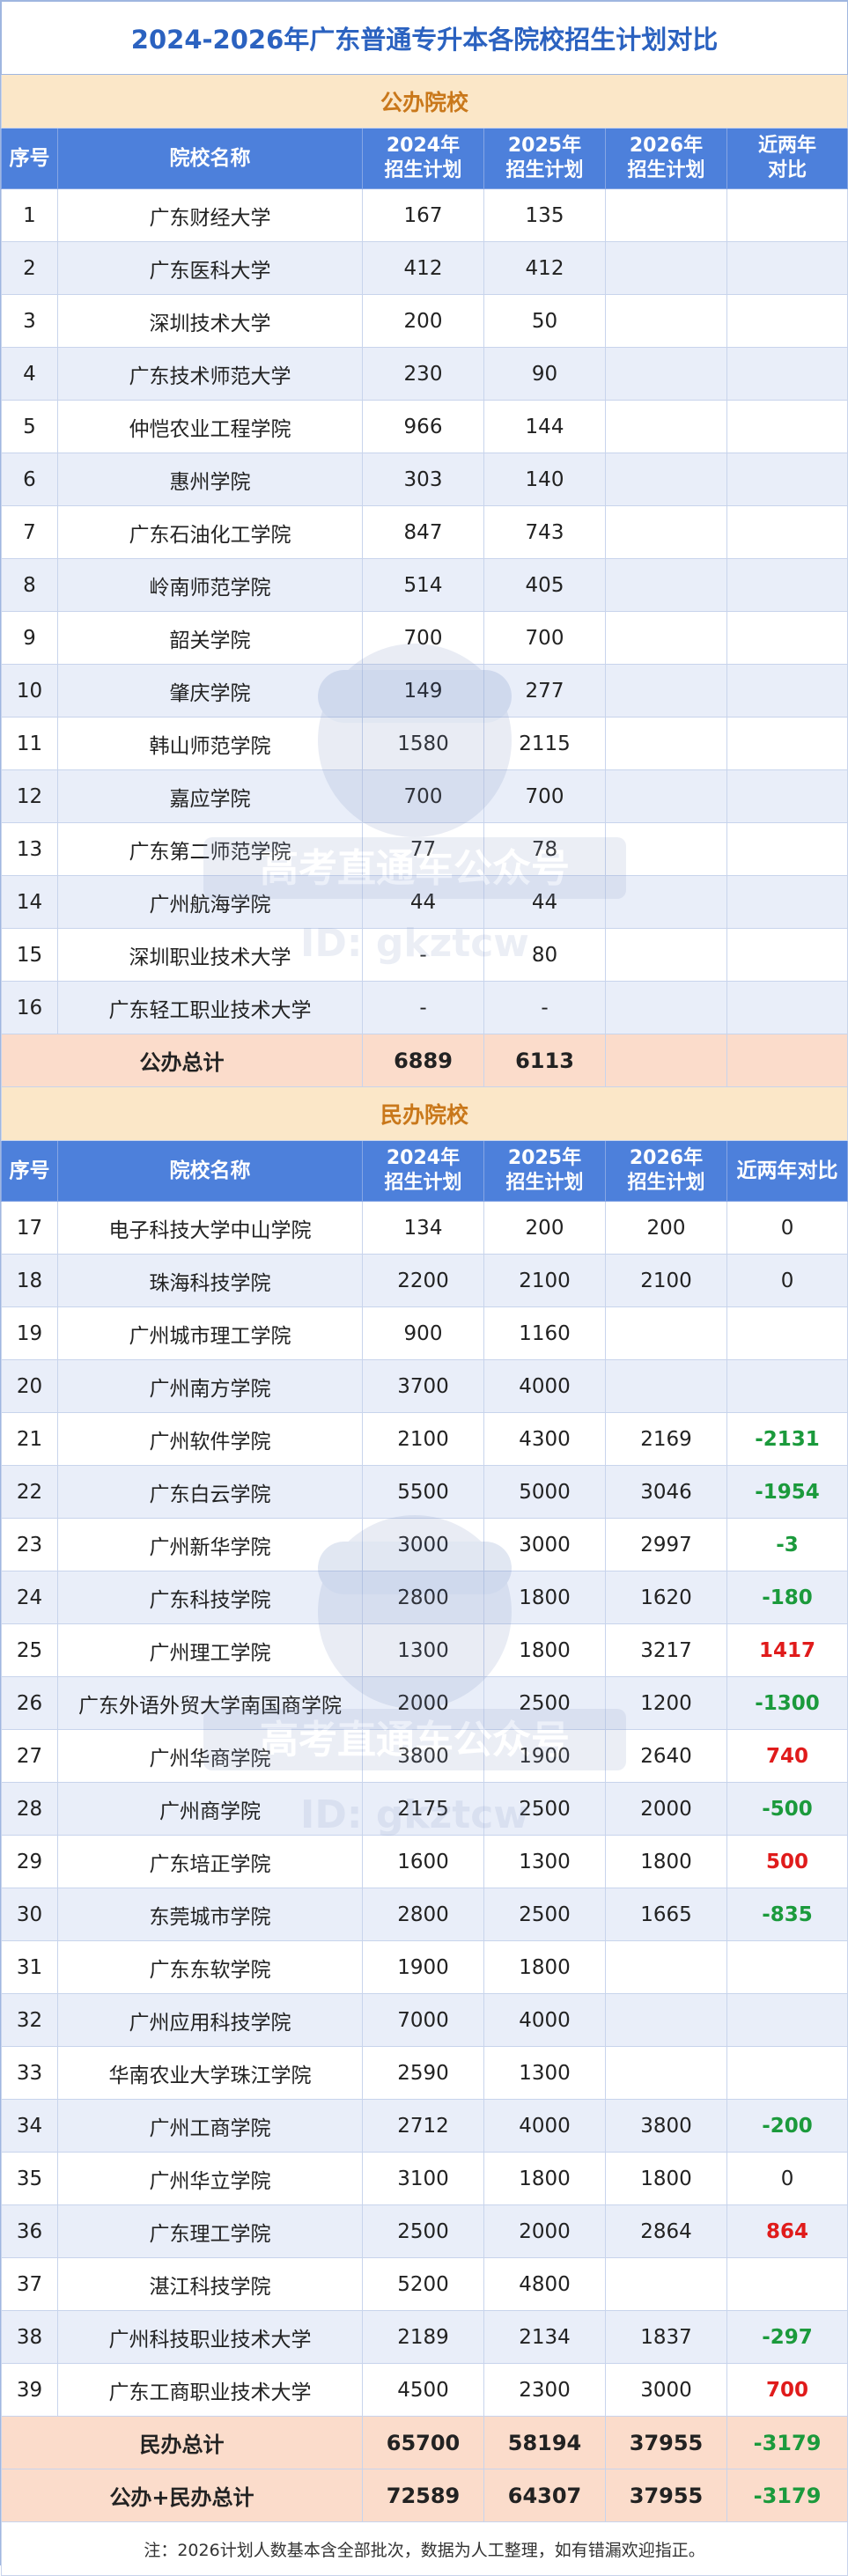 The image size is (848, 2576). What do you see at coordinates (30, 2178) in the screenshot?
I see `cell-index: 35` at bounding box center [30, 2178].